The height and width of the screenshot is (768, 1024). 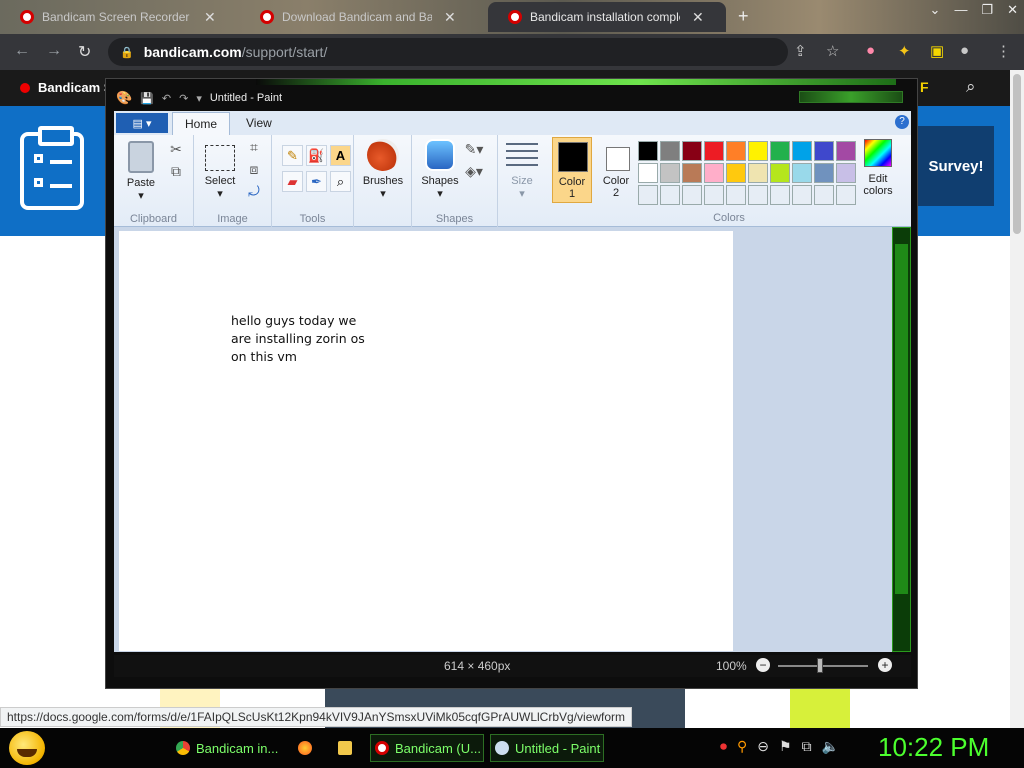 I want to click on fill-bucket-icon: ⛽, so click(x=316, y=155).